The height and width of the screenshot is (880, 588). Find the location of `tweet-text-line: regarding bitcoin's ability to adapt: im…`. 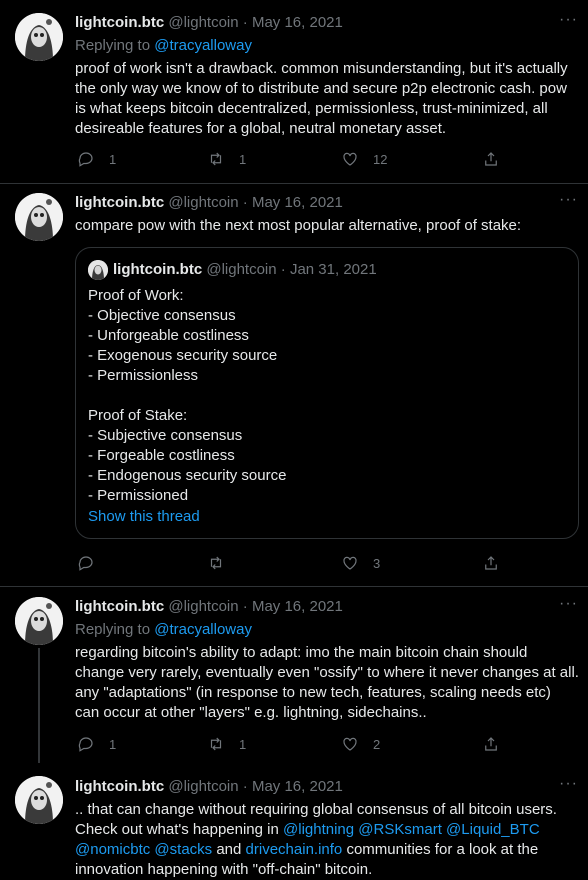

tweet-text-line: regarding bitcoin's ability to adapt: im… is located at coordinates (301, 652).